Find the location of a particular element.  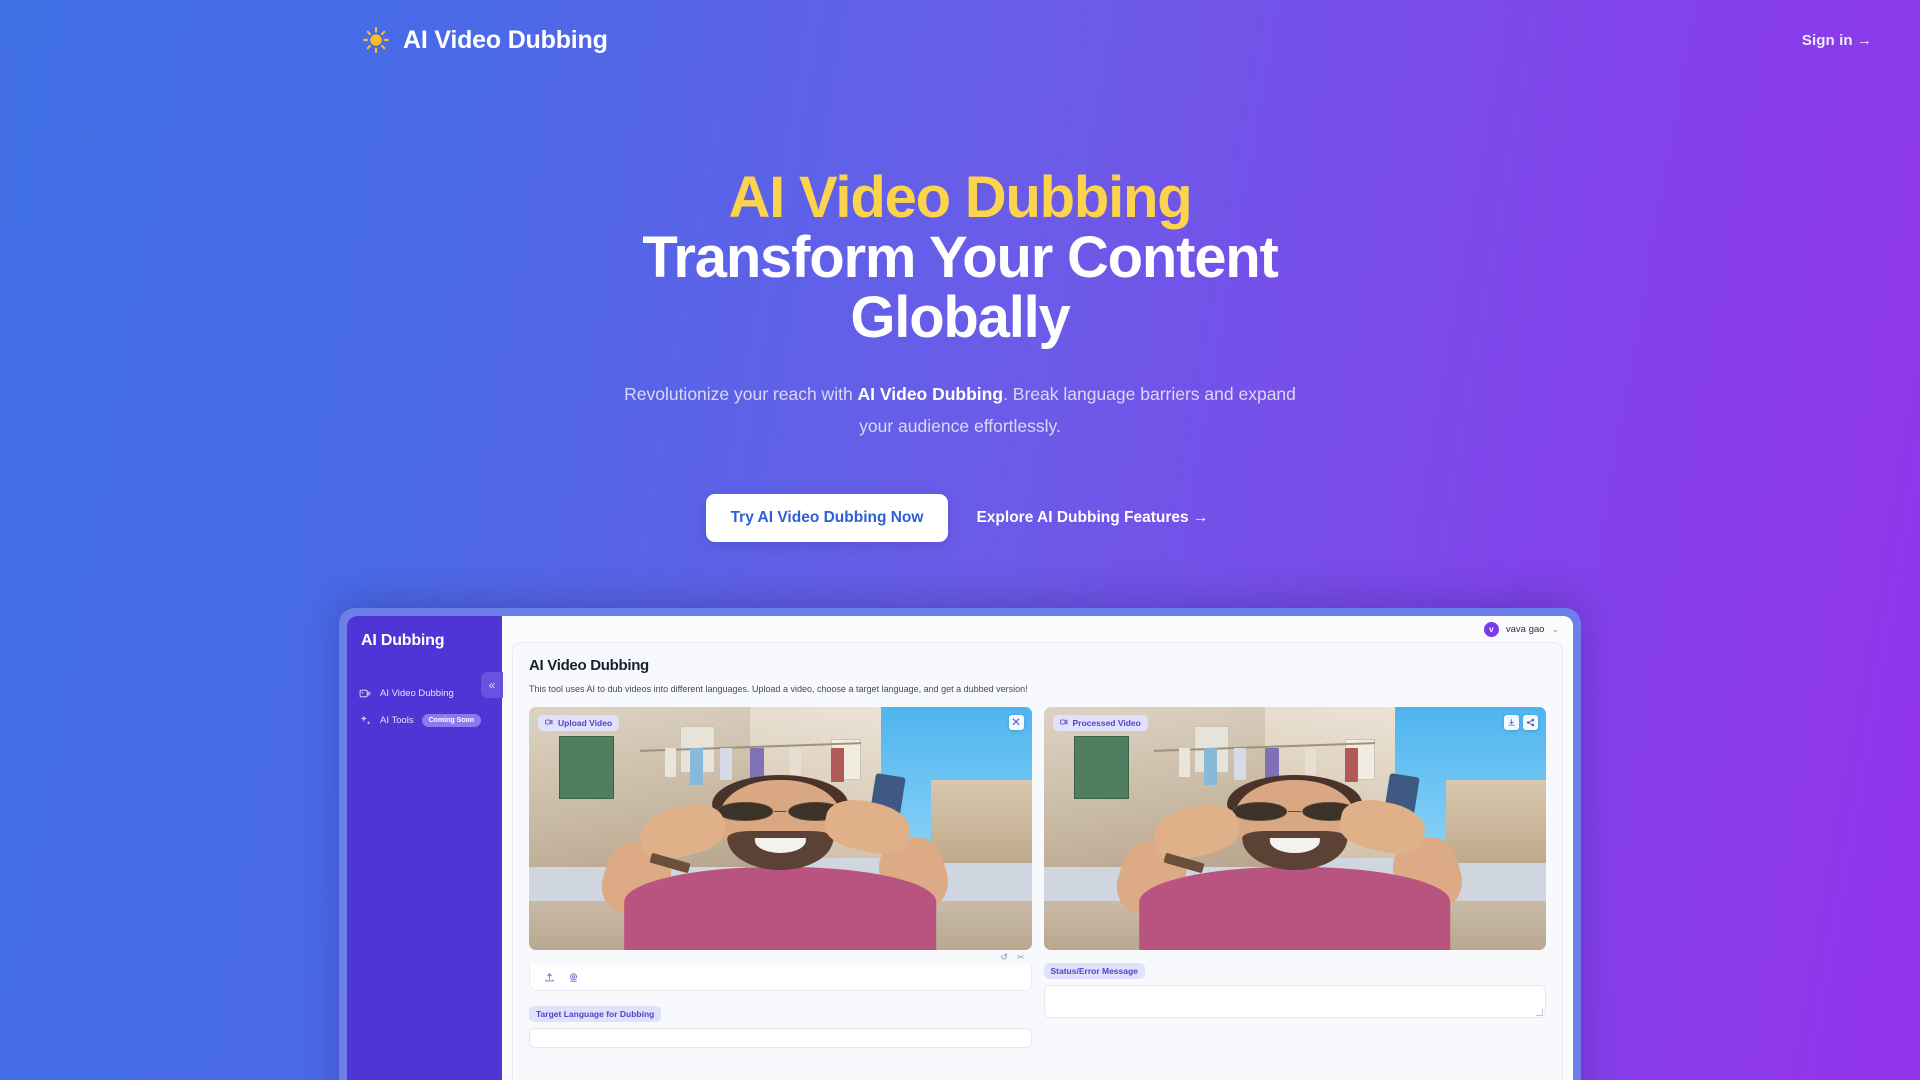

top-navigation: AI Video Dubbing Sign in → is located at coordinates (960, 40).